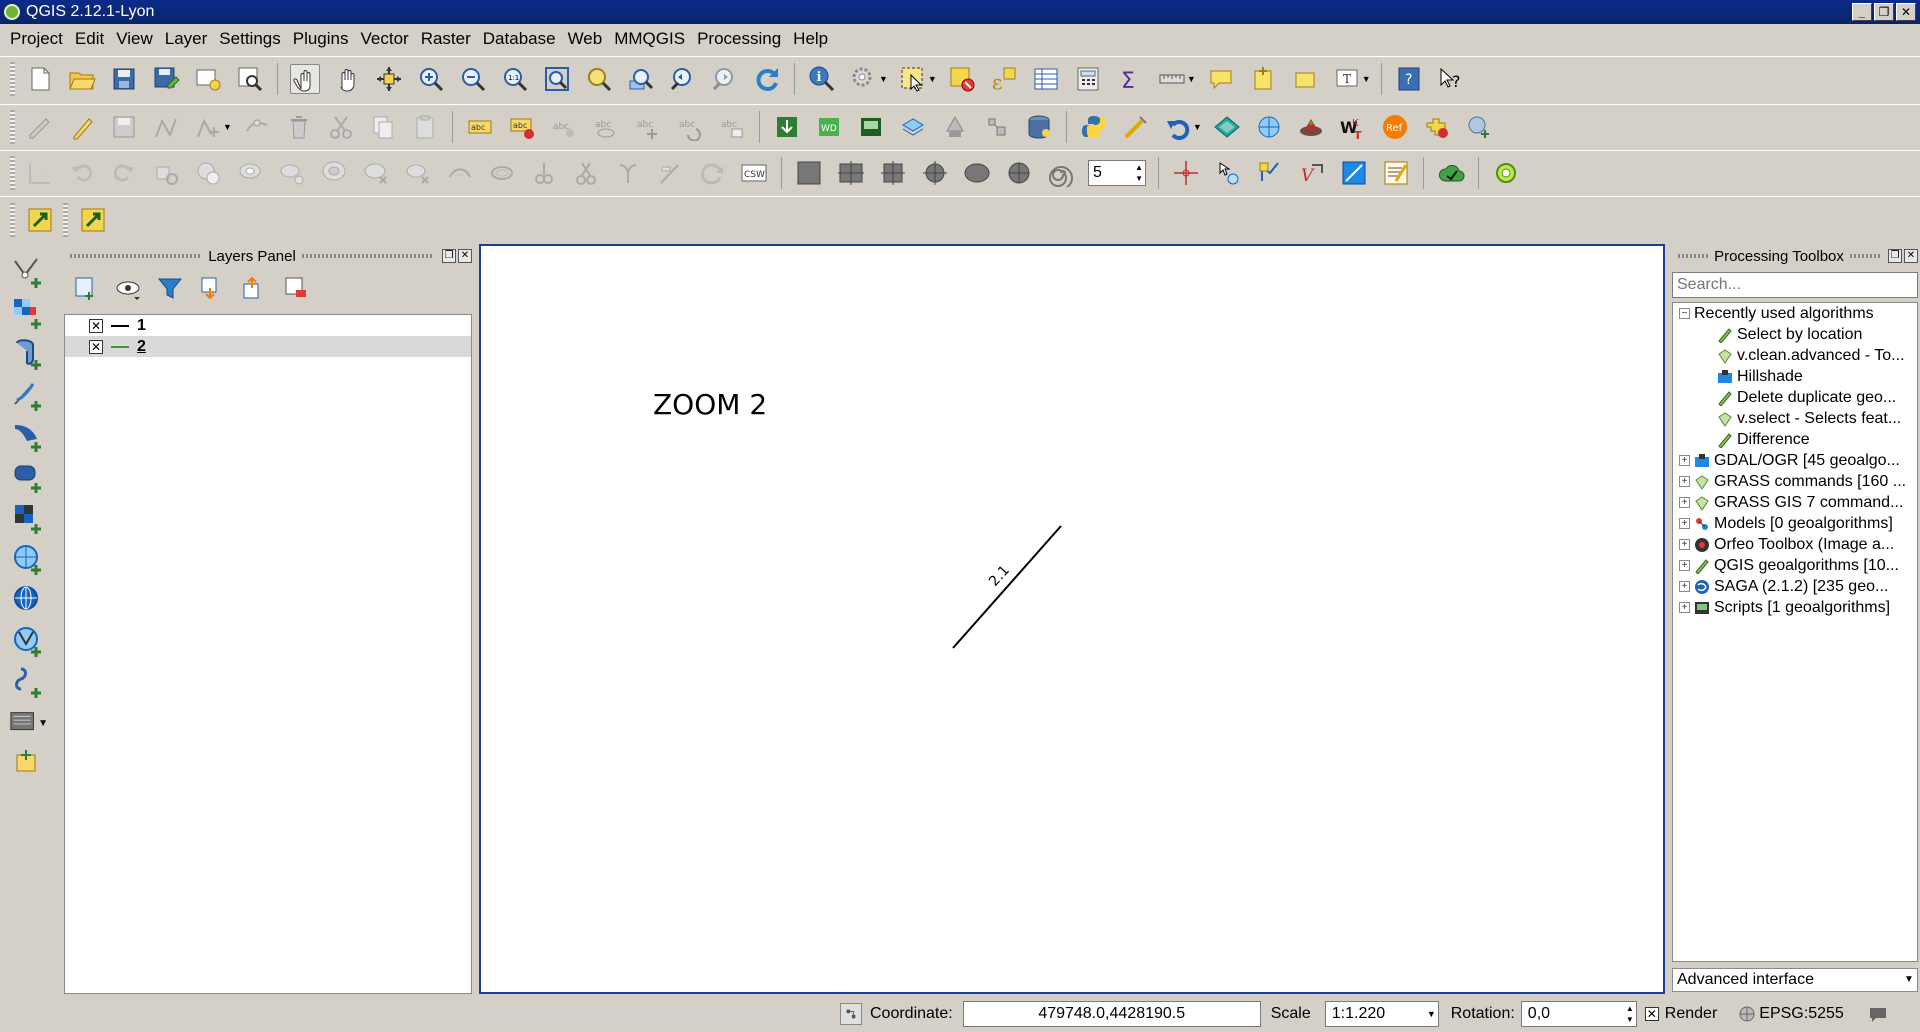 Image resolution: width=1920 pixels, height=1032 pixels. What do you see at coordinates (683, 79) in the screenshot?
I see `zoom-last-icon` at bounding box center [683, 79].